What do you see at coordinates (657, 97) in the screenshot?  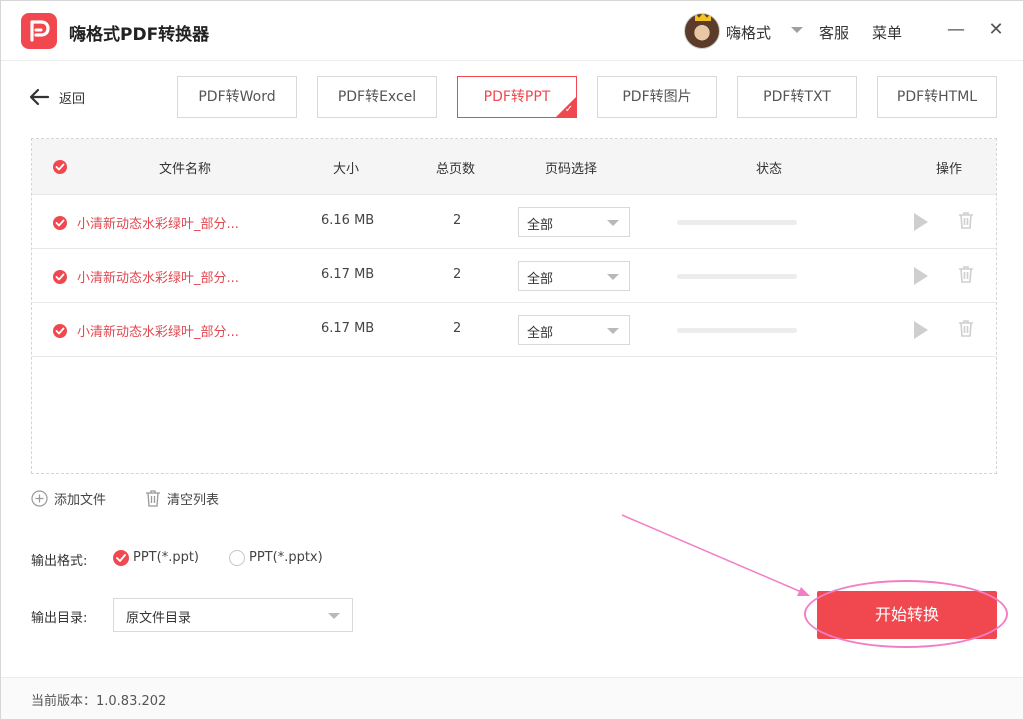 I see `tab-pdf-to-image: PDF转图片` at bounding box center [657, 97].